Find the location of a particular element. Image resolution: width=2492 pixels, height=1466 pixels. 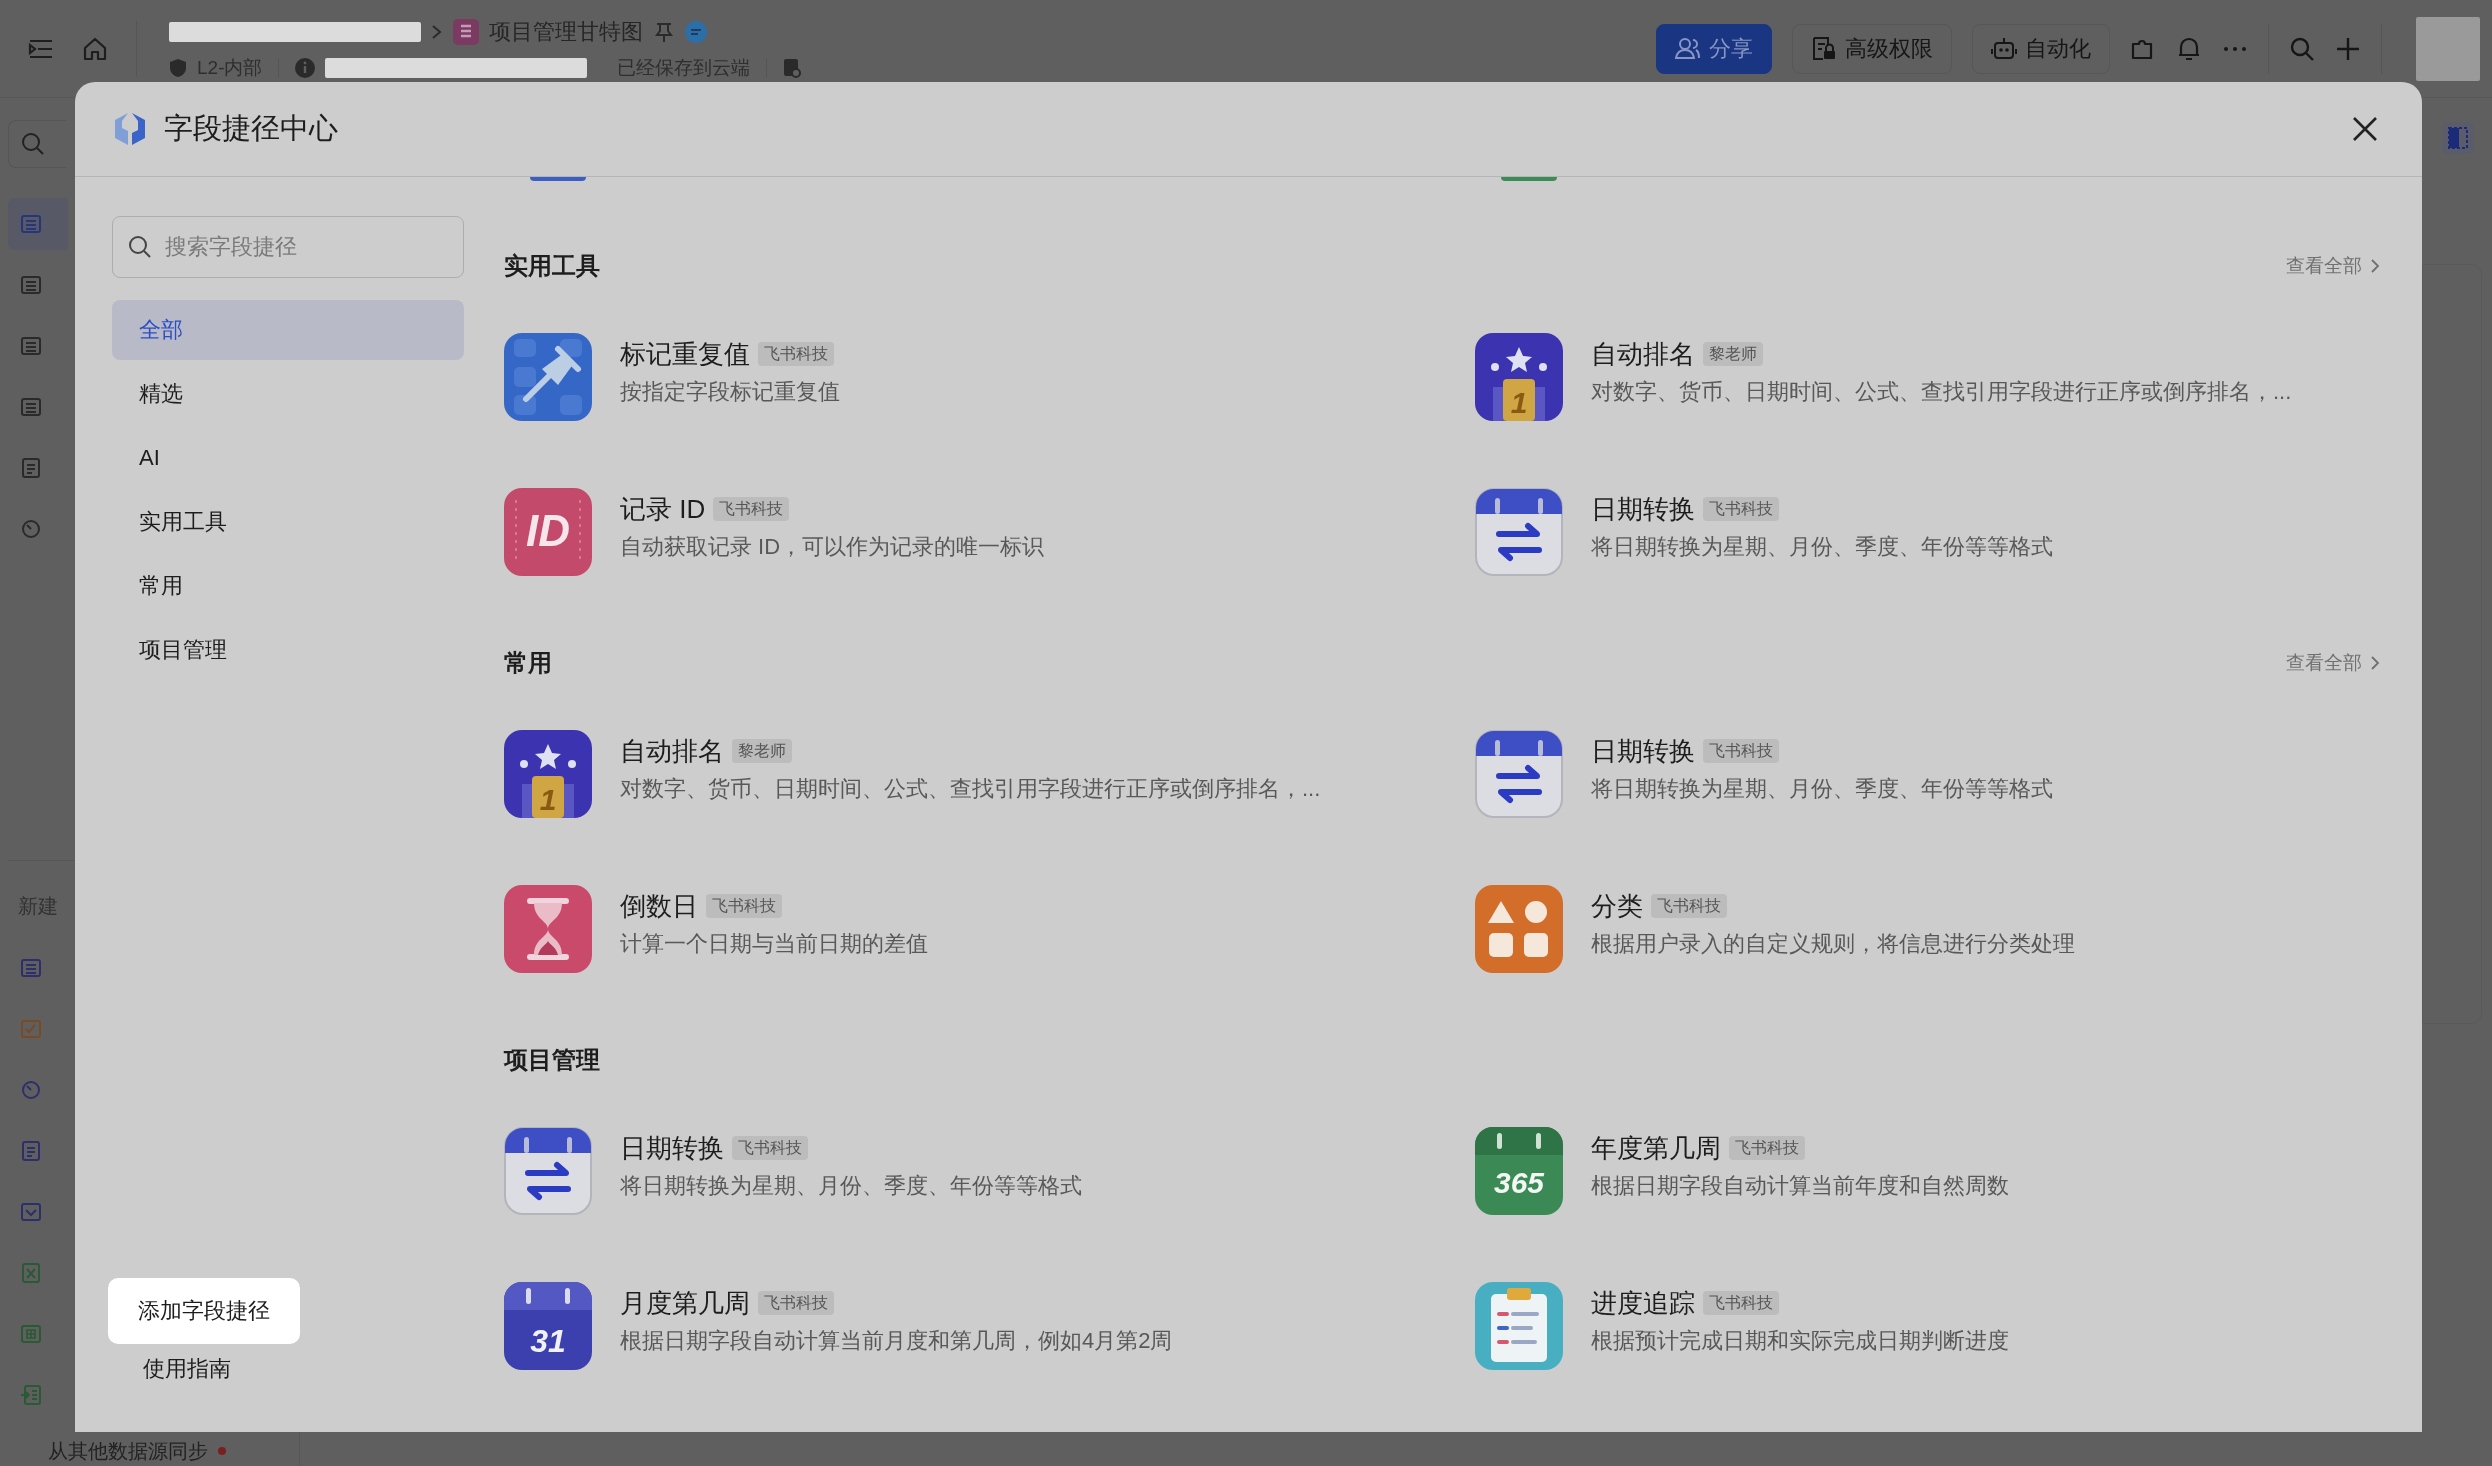

shortcut-name: 月度第几周 is located at coordinates (685, 1303).